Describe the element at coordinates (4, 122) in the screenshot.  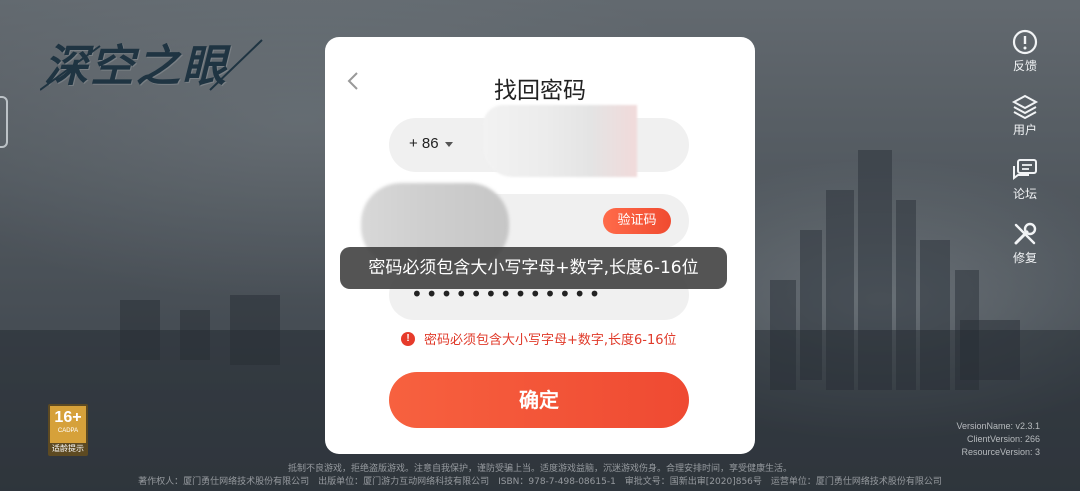
I see `side-drawer-handle` at that location.